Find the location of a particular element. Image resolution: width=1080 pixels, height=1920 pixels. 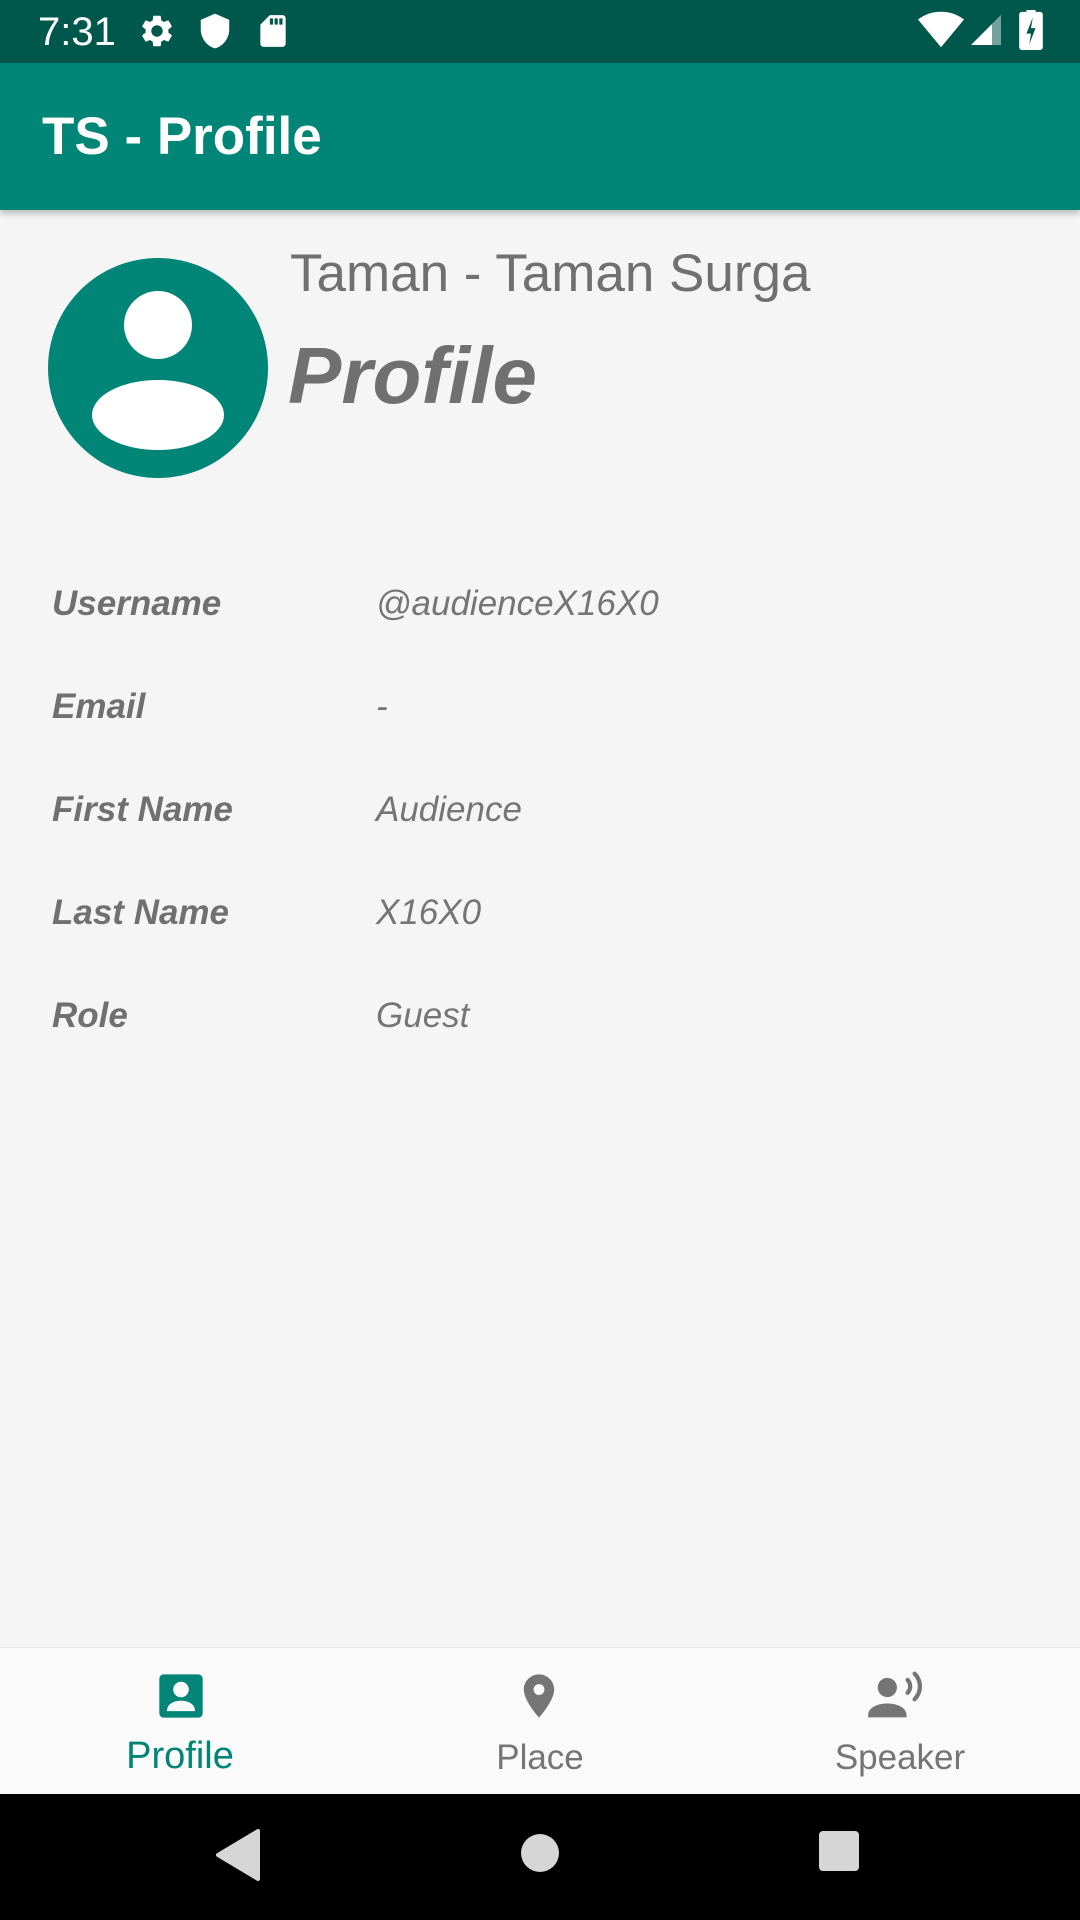

shield-icon is located at coordinates (215, 31).